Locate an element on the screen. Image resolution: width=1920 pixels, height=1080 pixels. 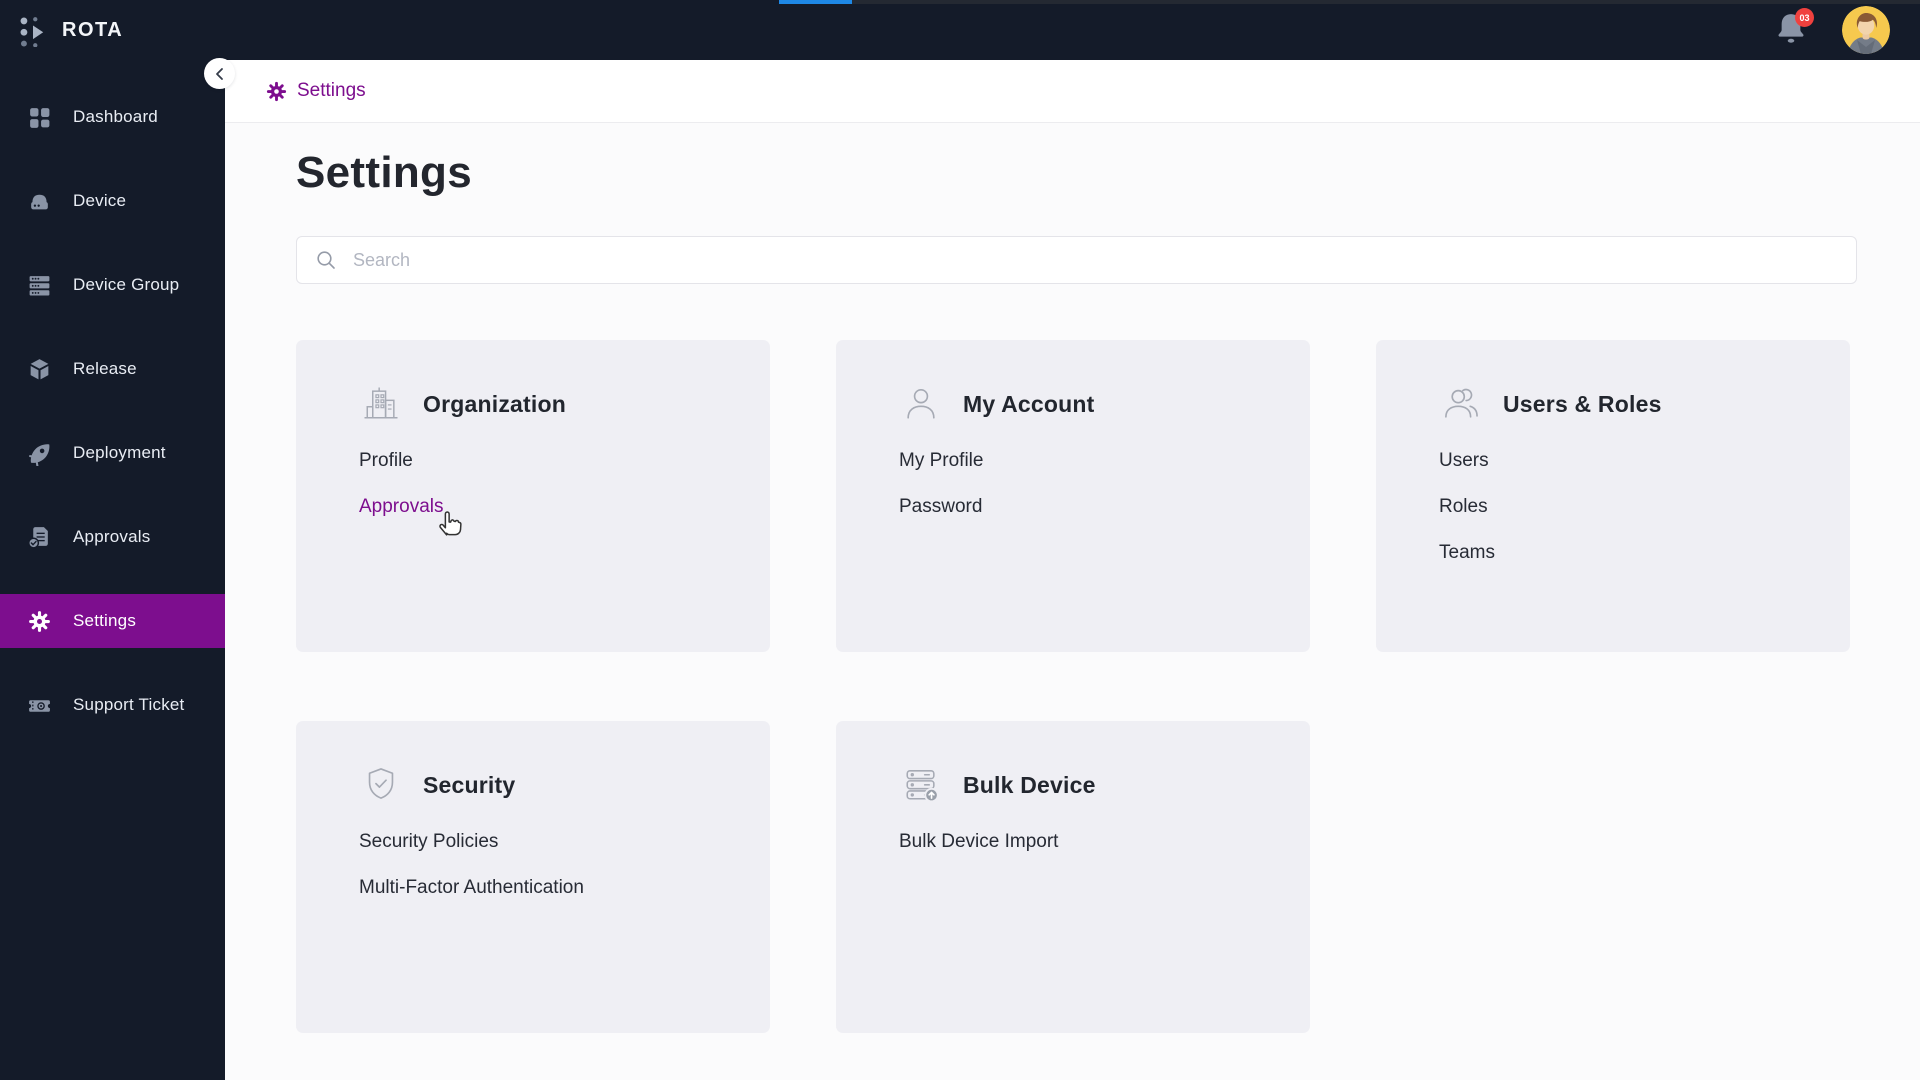
sidebar-item-support-ticket: Support Ticket is located at coordinates (112, 705).